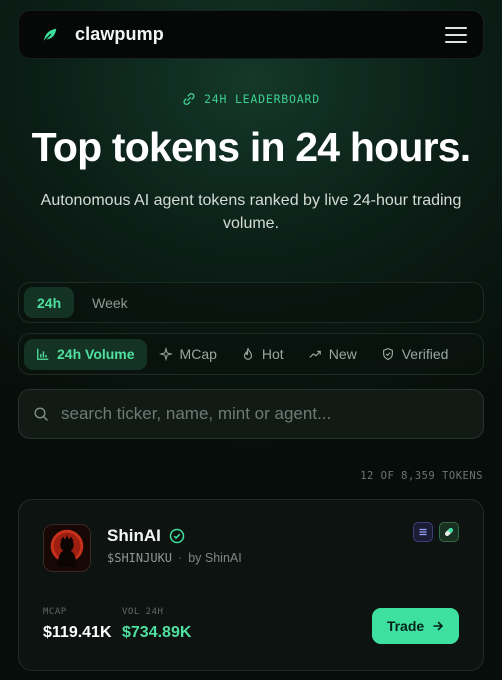  What do you see at coordinates (119, 34) in the screenshot?
I see `brand-name: clawpump` at bounding box center [119, 34].